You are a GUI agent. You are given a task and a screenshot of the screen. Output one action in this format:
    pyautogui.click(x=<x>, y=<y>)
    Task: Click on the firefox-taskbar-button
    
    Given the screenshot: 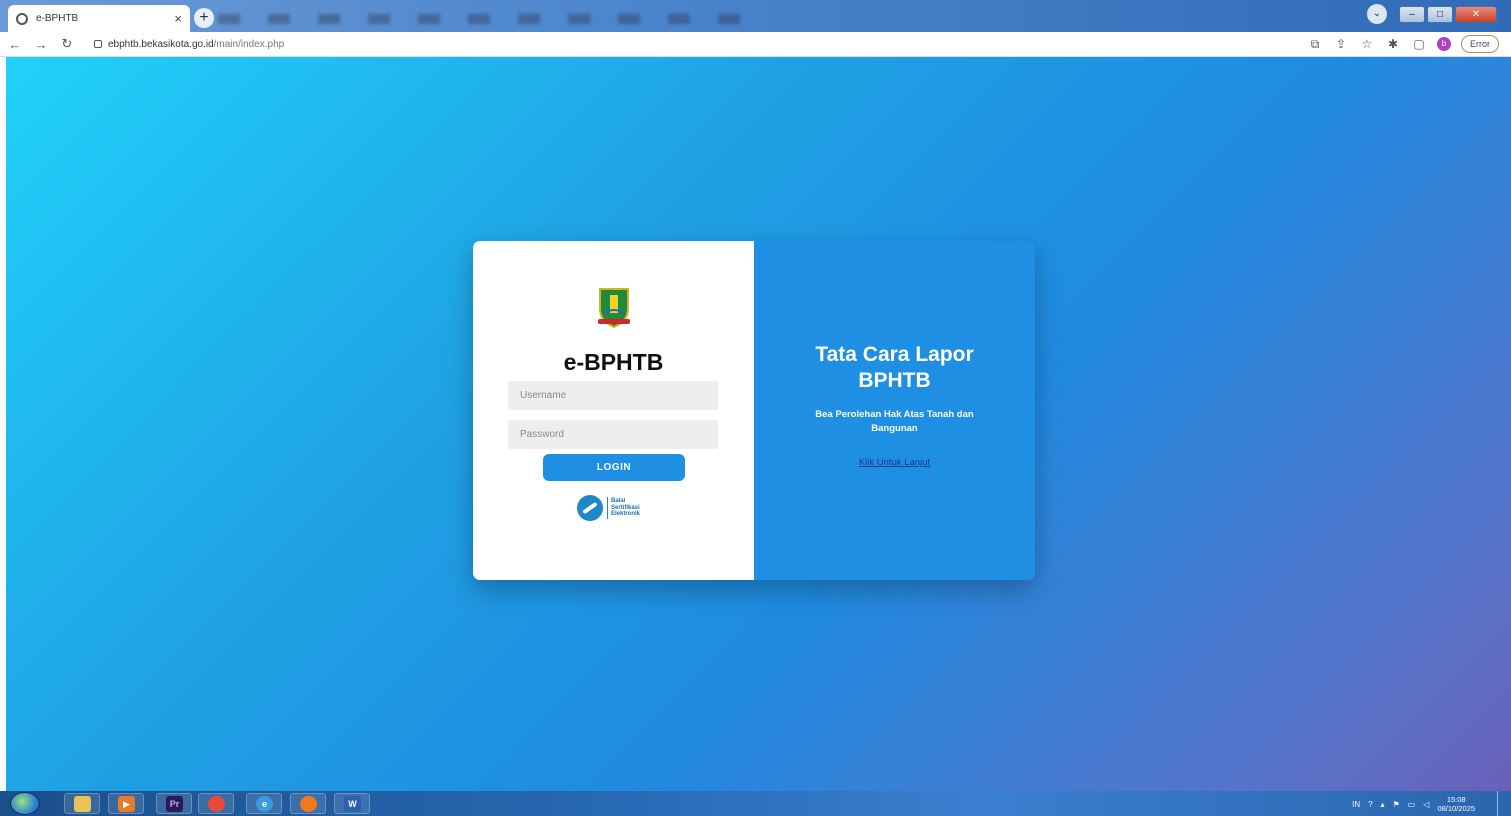 What is the action you would take?
    pyautogui.click(x=308, y=803)
    